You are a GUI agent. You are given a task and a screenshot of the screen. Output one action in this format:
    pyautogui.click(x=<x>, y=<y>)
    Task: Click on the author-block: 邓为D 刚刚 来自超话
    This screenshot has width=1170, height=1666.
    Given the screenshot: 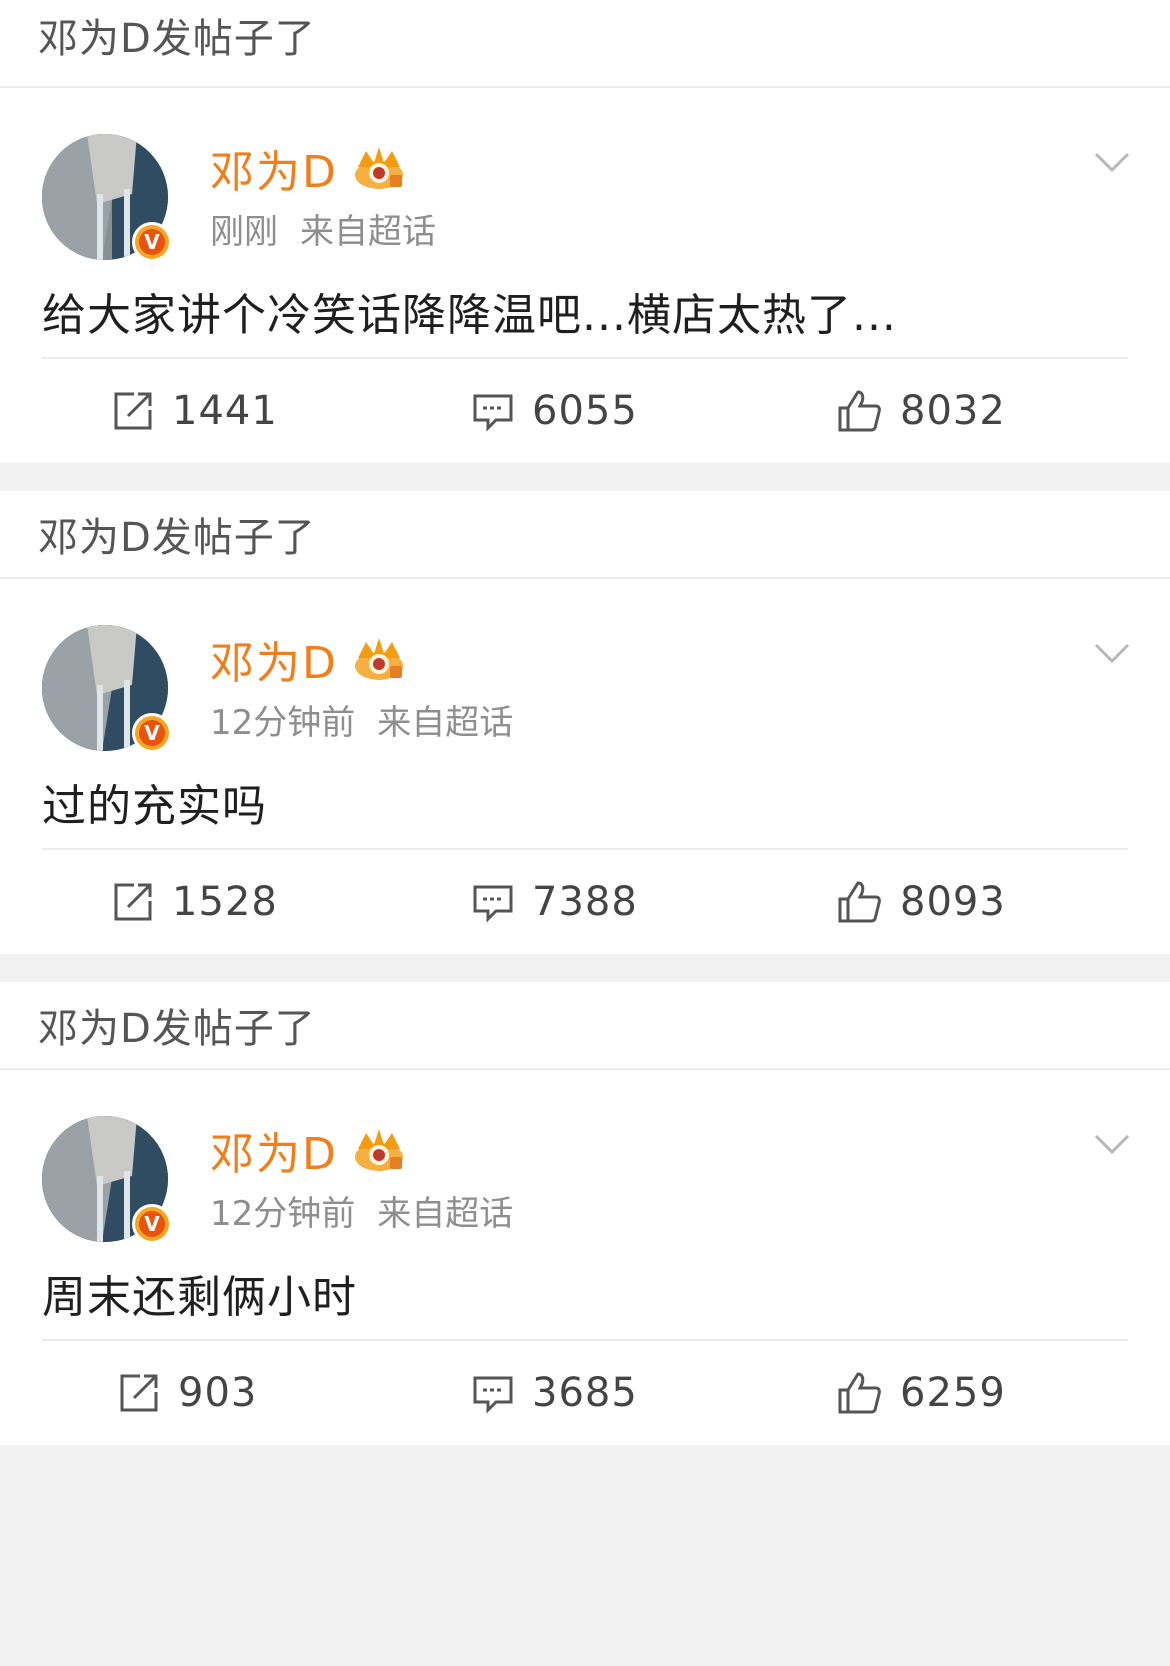 What is the action you would take?
    pyautogui.click(x=323, y=195)
    